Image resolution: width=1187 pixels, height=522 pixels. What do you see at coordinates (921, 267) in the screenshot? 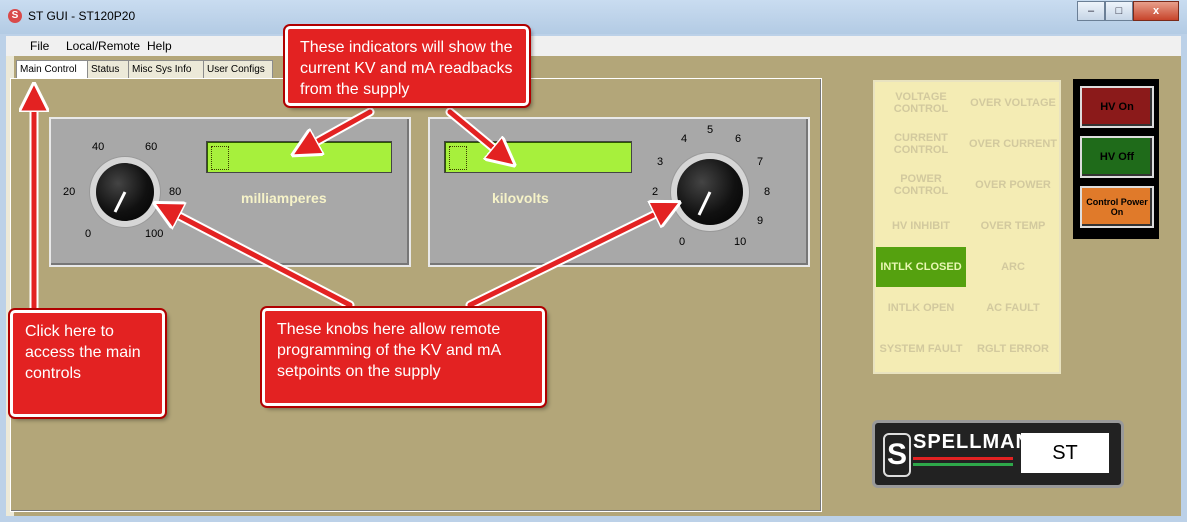
I see `status-indicator: INTLK CLOSED` at bounding box center [921, 267].